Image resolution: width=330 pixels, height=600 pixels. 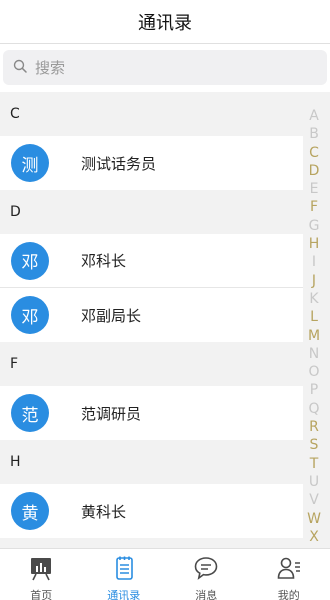 What do you see at coordinates (314, 354) in the screenshot?
I see `index-letter: N` at bounding box center [314, 354].